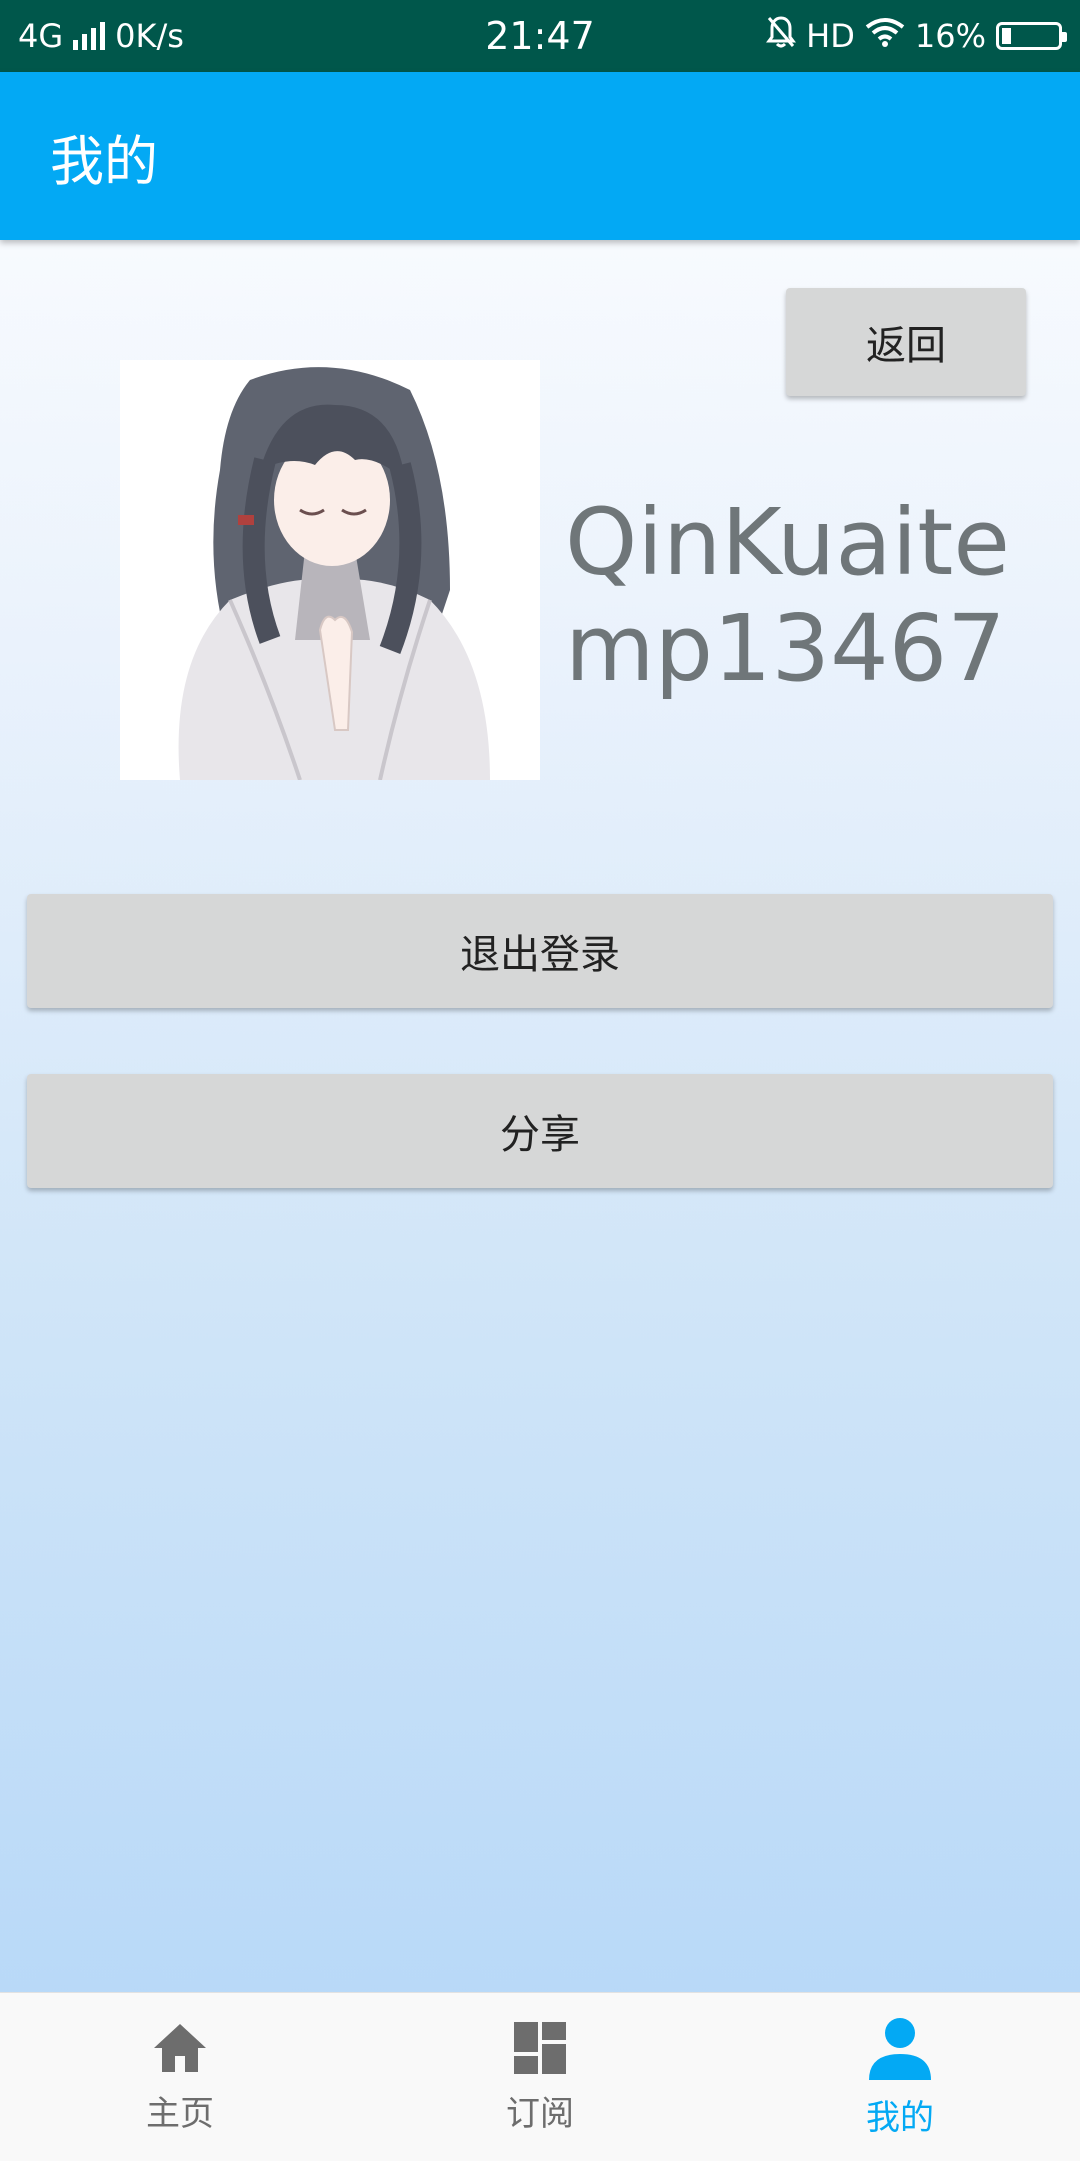 This screenshot has width=1080, height=2161. Describe the element at coordinates (540, 1131) in the screenshot. I see `share-button: 分享` at that location.